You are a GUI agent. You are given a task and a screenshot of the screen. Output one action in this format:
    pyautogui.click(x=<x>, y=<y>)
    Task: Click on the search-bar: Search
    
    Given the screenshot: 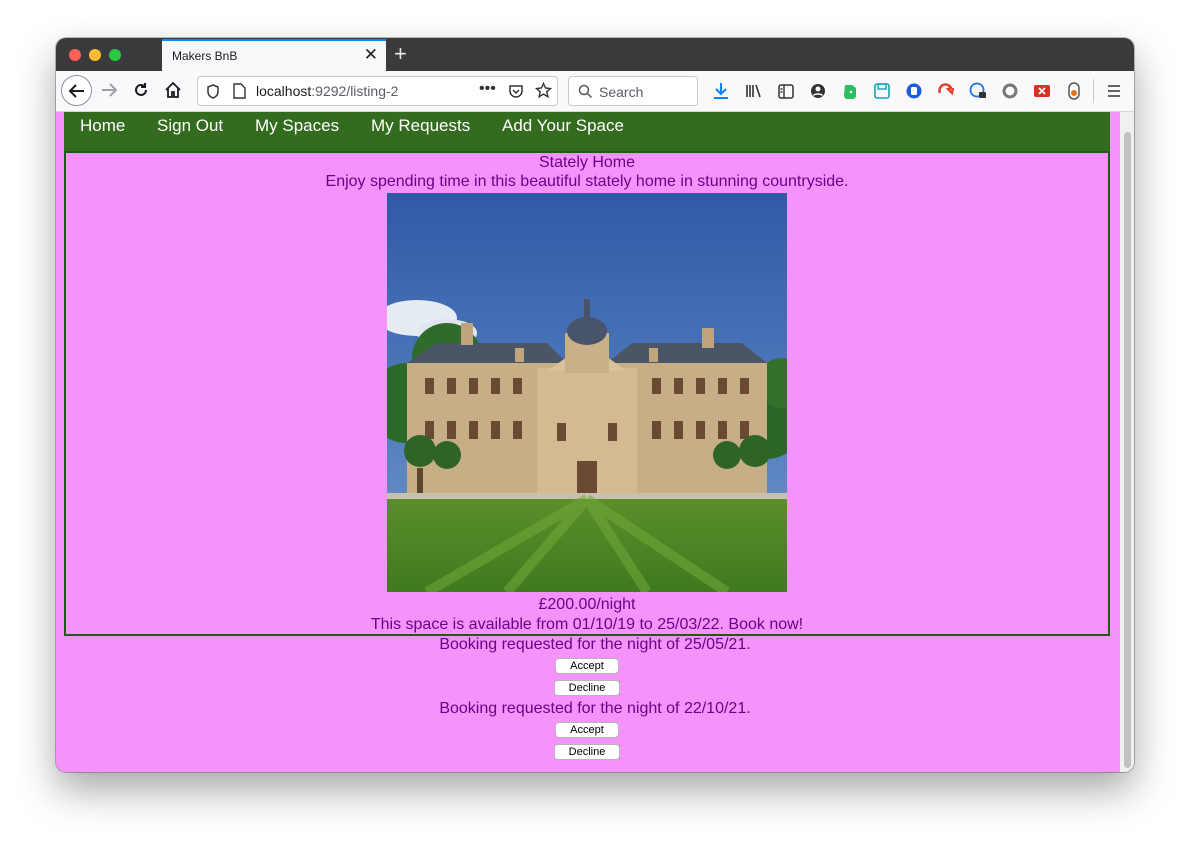 What is the action you would take?
    pyautogui.click(x=633, y=91)
    